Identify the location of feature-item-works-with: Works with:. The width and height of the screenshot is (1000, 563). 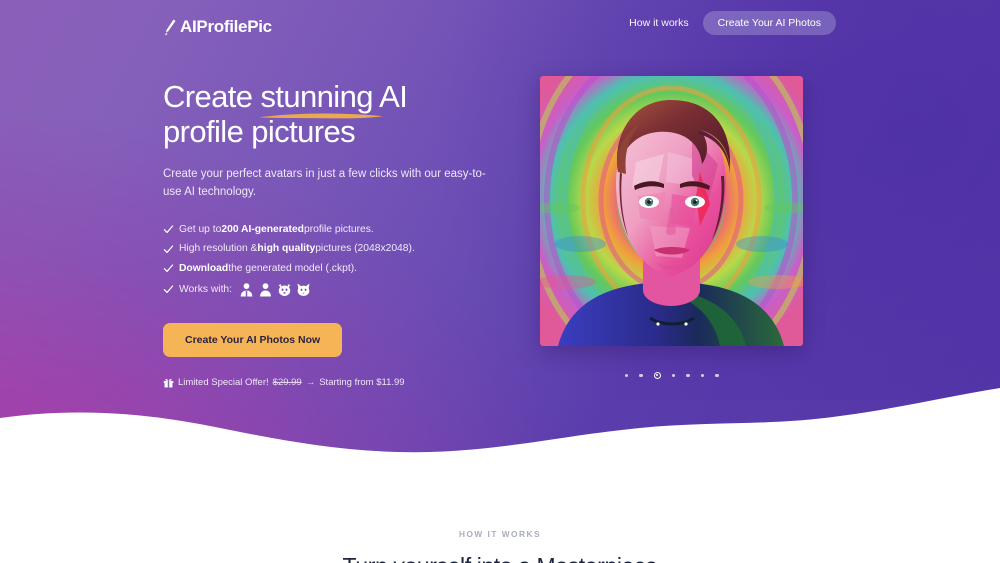
(338, 289).